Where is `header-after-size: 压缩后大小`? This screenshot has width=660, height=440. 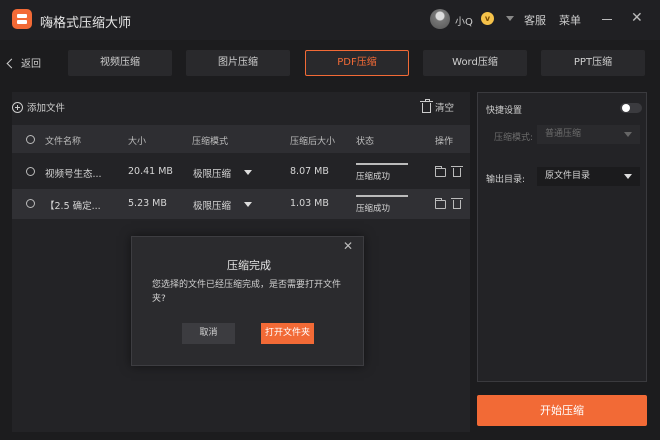
header-after-size: 压缩后大小 is located at coordinates (313, 142).